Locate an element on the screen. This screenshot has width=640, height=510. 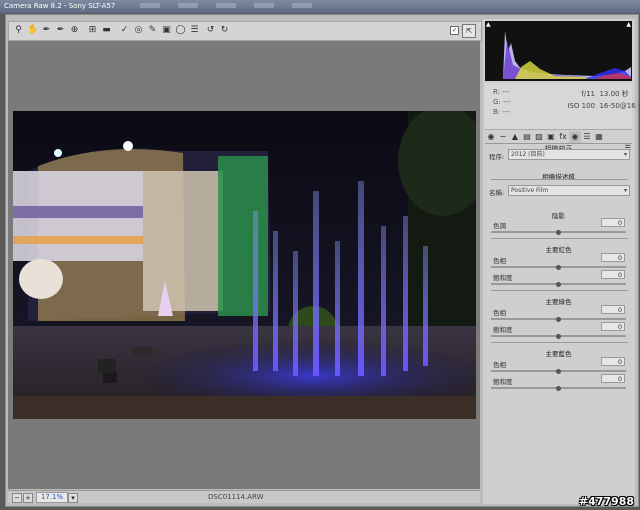
process-label: 程序: is located at coordinates (497, 157).